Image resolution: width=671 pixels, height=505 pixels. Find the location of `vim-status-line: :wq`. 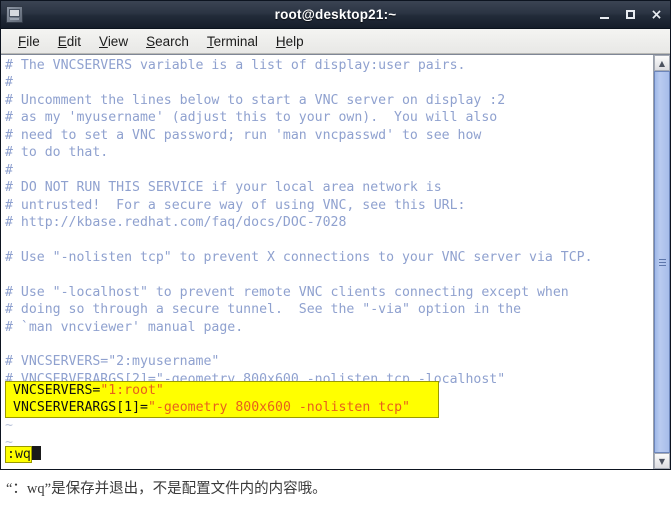

vim-status-line: :wq is located at coordinates (23, 454).